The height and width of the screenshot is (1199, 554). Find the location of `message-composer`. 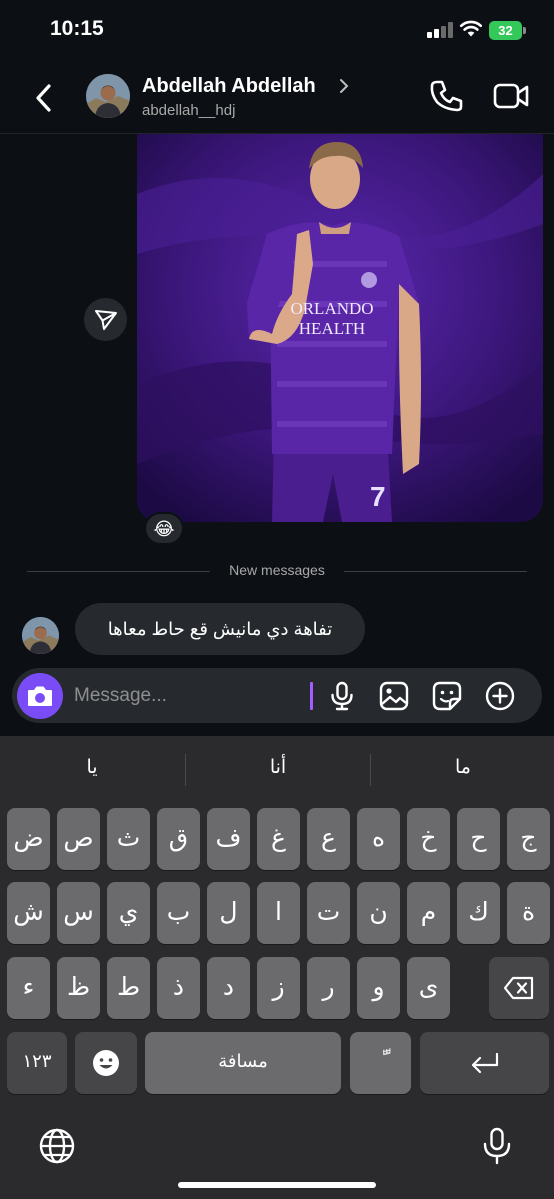

message-composer is located at coordinates (277, 695).